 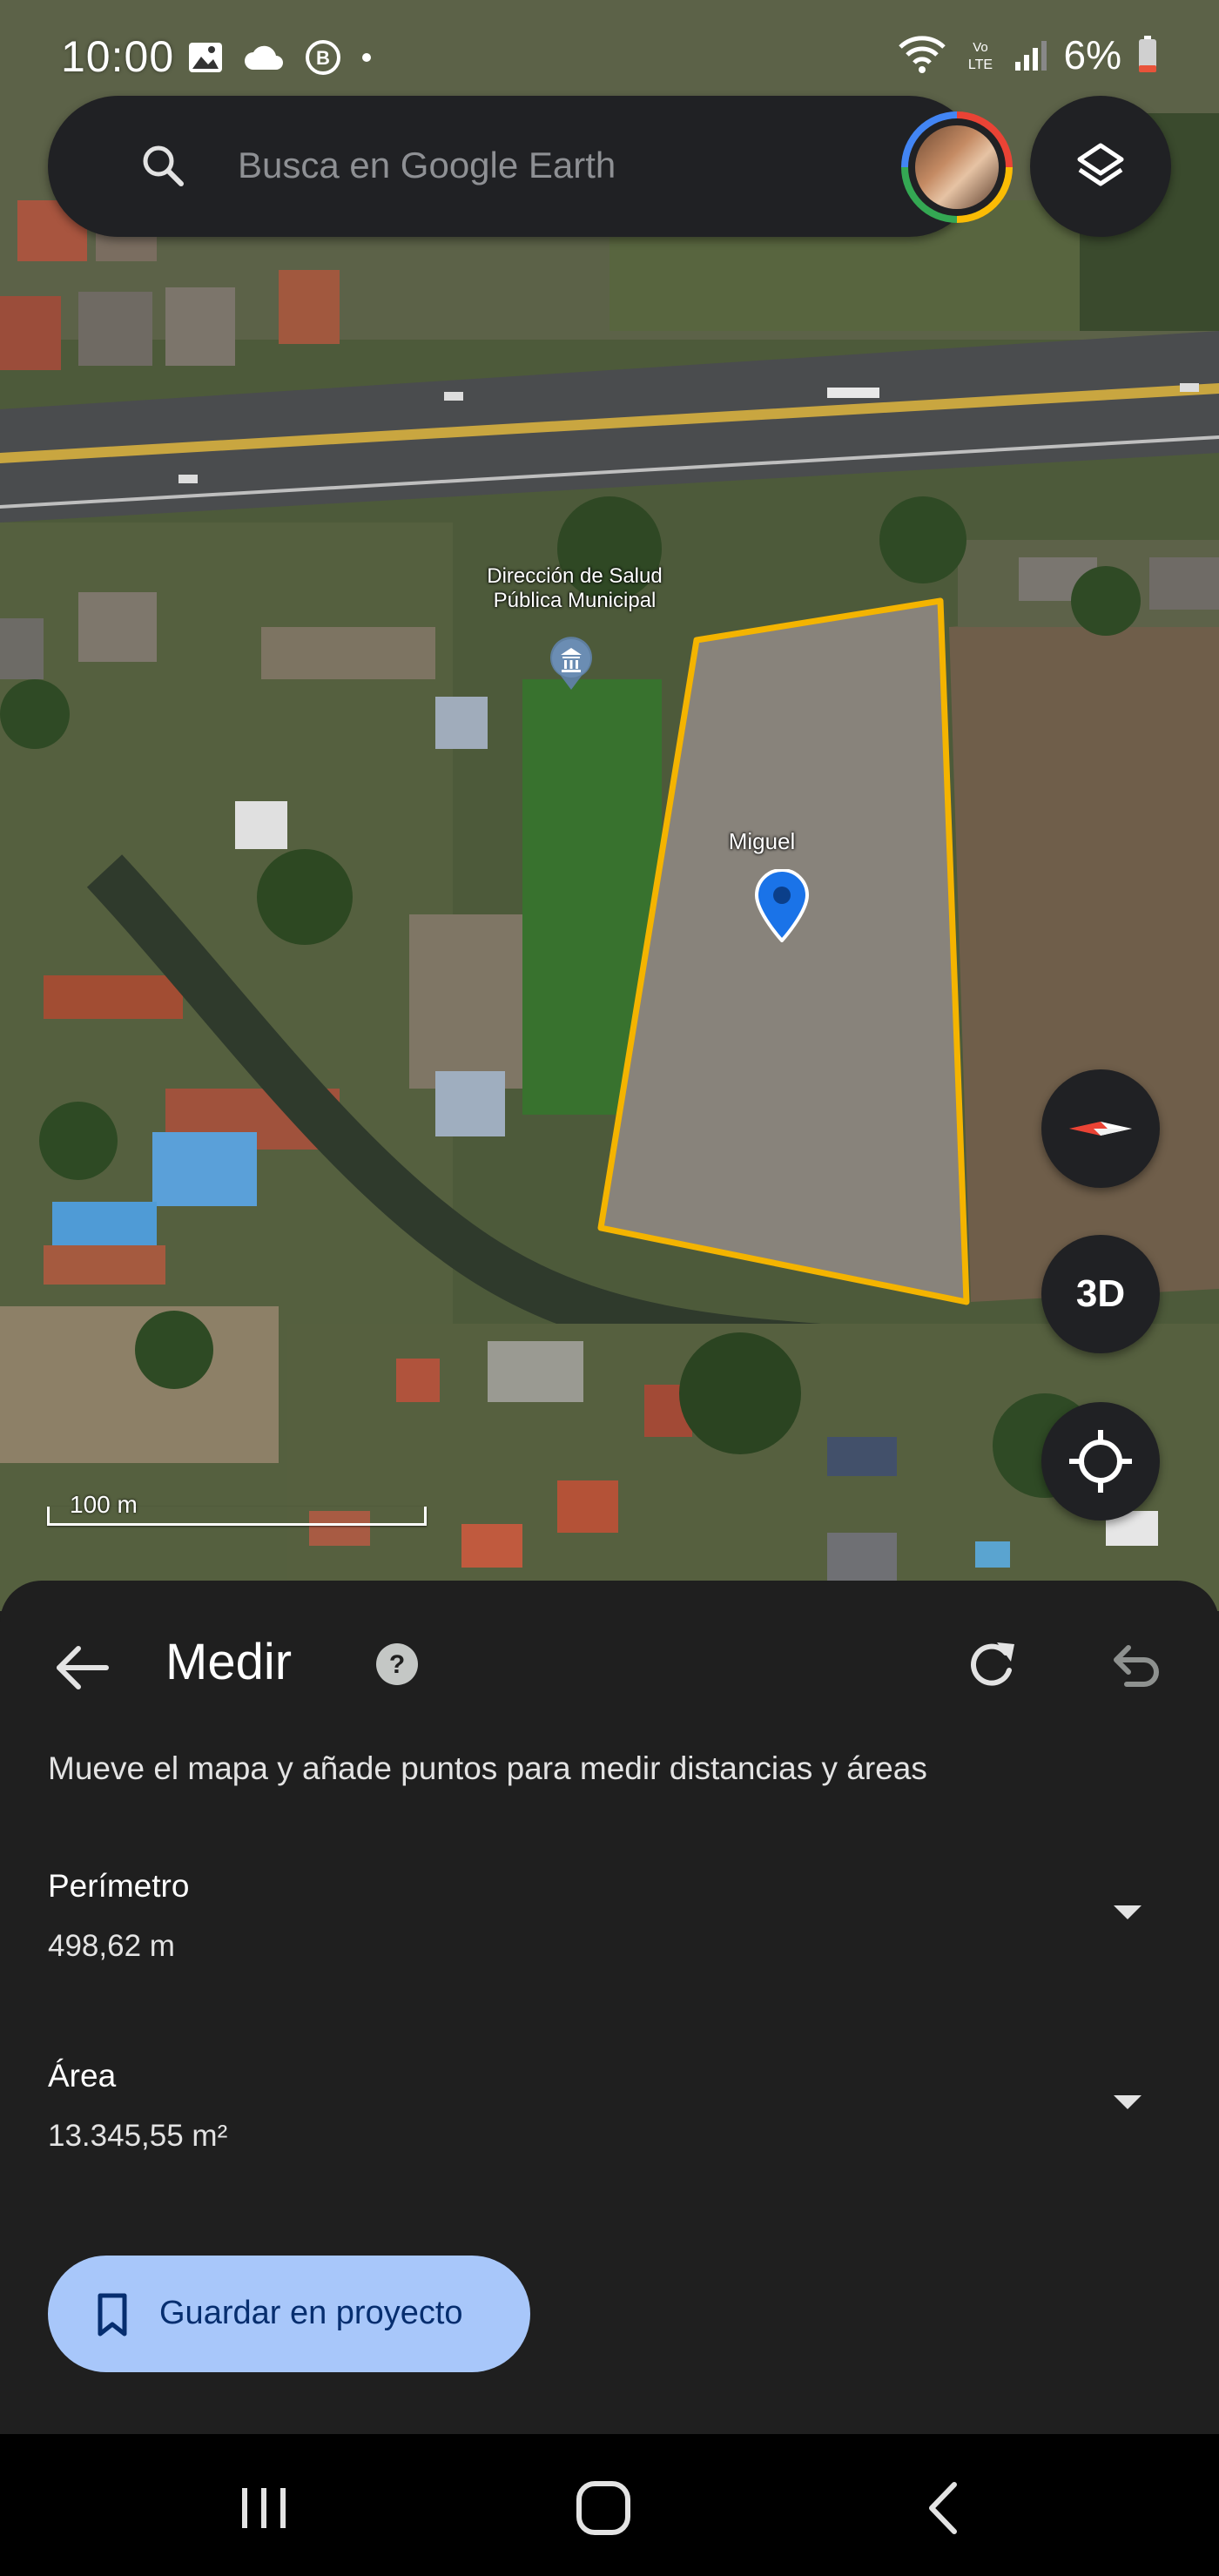 I want to click on save-to-project-button: Guardar en proyecto, so click(x=289, y=2314).